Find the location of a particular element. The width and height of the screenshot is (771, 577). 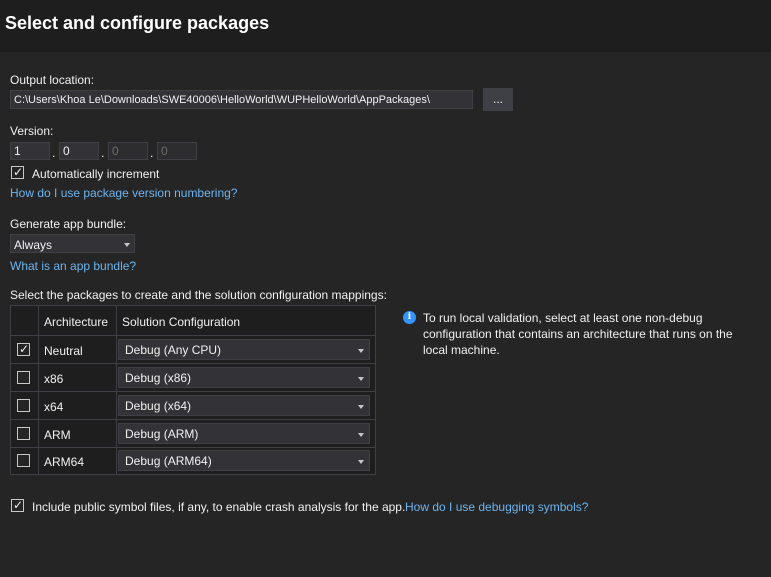

table-cell: ARM64 is located at coordinates (78, 461).